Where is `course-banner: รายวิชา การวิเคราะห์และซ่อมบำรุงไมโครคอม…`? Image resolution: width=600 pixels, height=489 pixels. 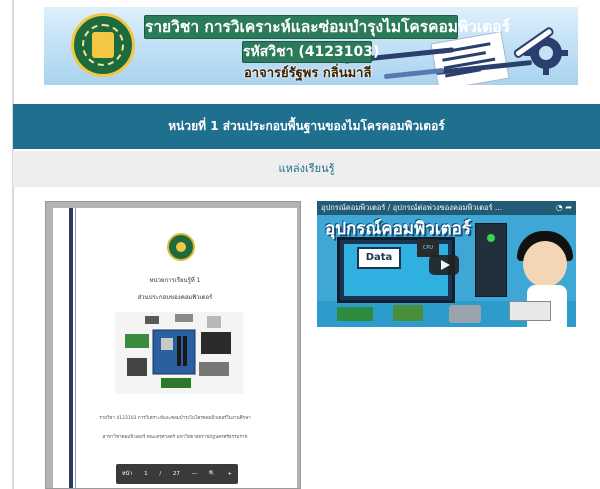
course-banner: รายวิชา การวิเคราะห์และซ่อมบำรุงไมโครคอม… is located at coordinates (311, 46).